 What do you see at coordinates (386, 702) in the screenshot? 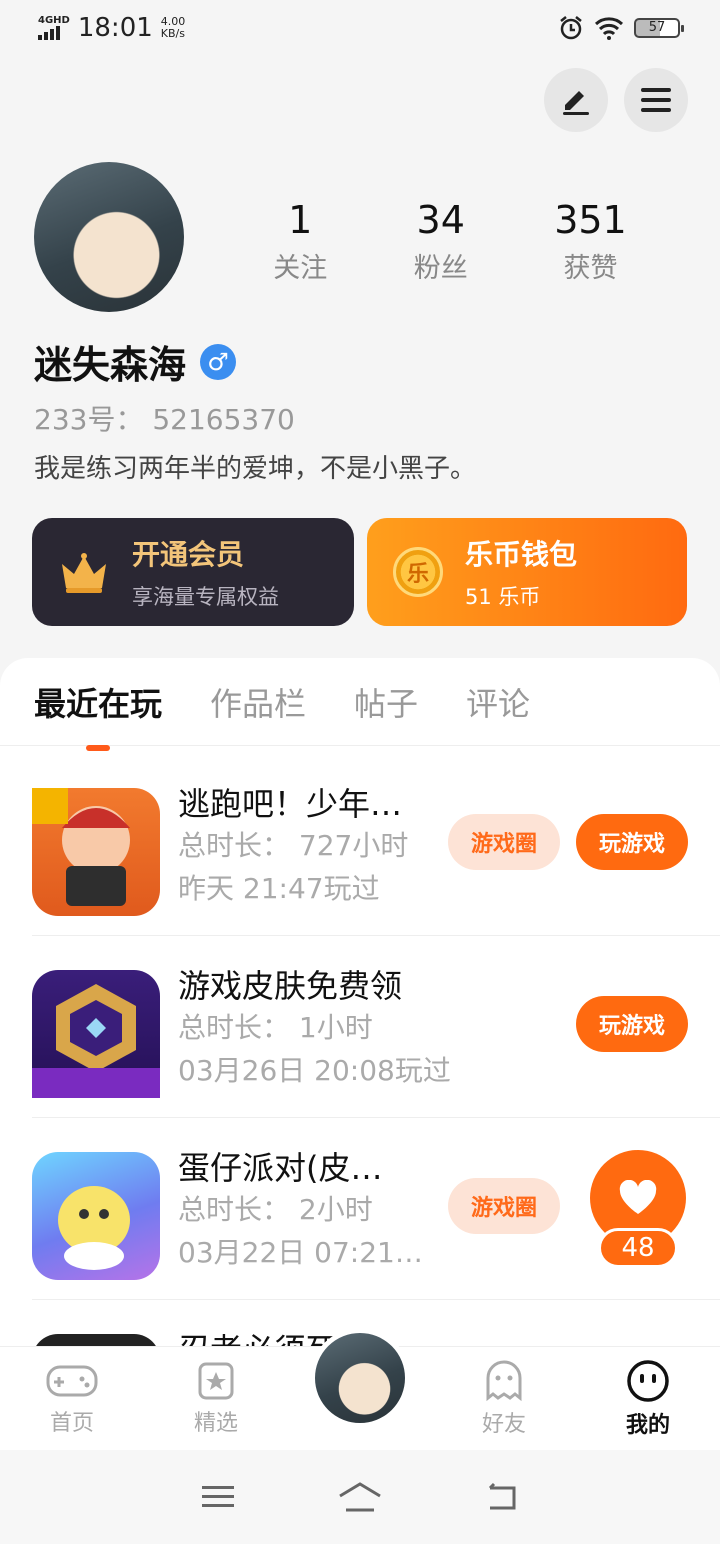
I see `tab-posts: 帖子` at bounding box center [386, 702].